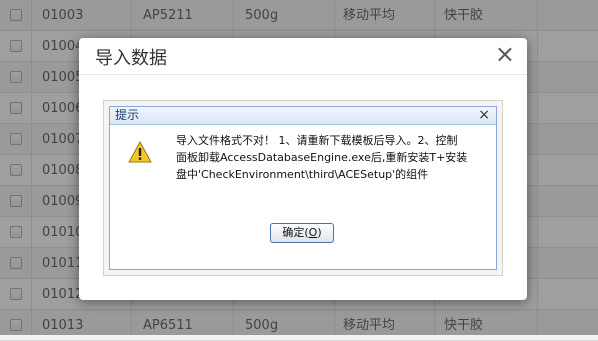  Describe the element at coordinates (303, 74) in the screenshot. I see `divider` at that location.